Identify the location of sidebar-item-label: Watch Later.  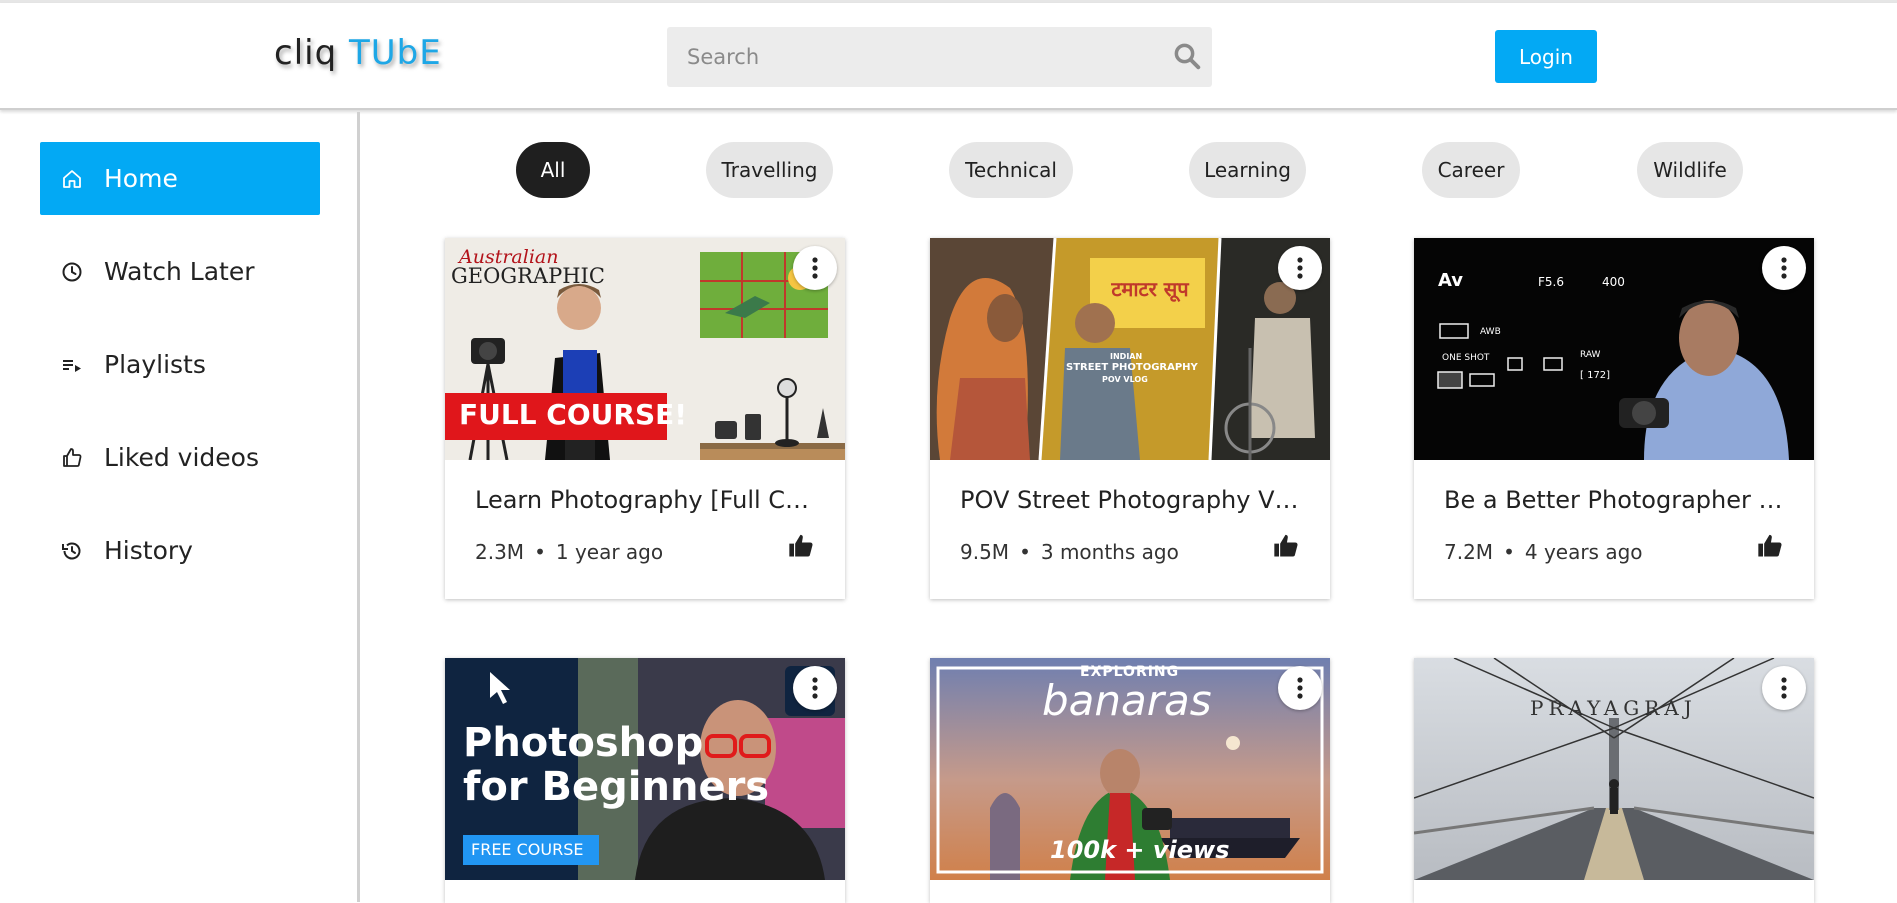
(179, 271).